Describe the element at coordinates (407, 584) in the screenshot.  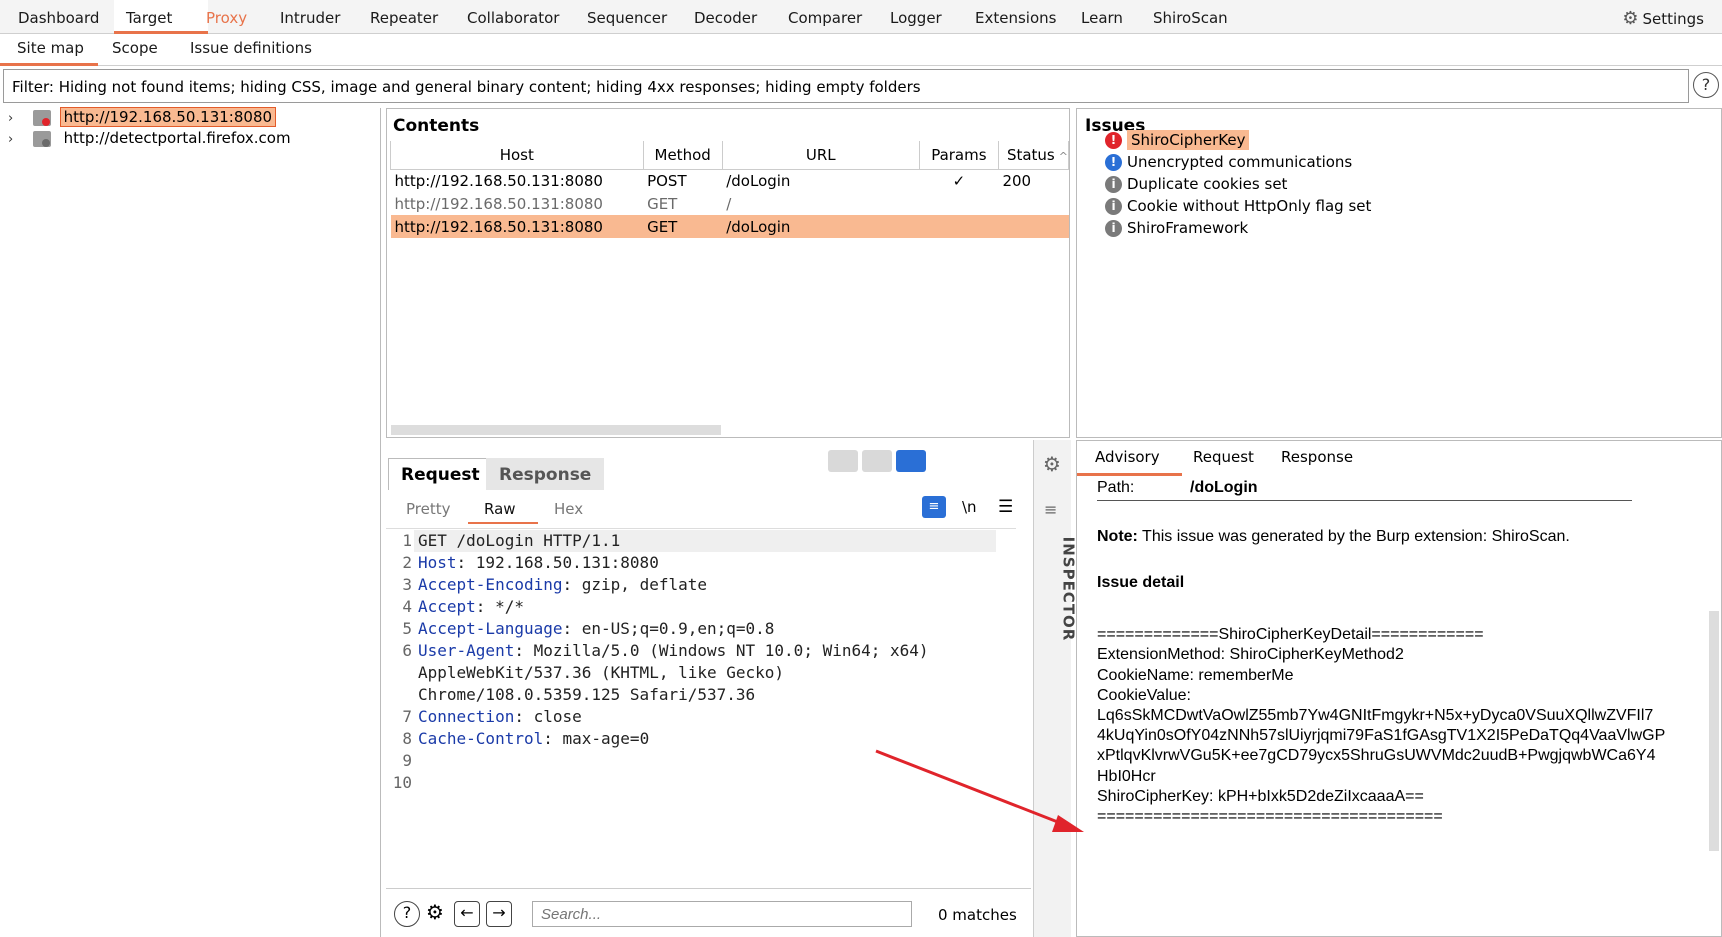
I see `line-number: 3` at that location.